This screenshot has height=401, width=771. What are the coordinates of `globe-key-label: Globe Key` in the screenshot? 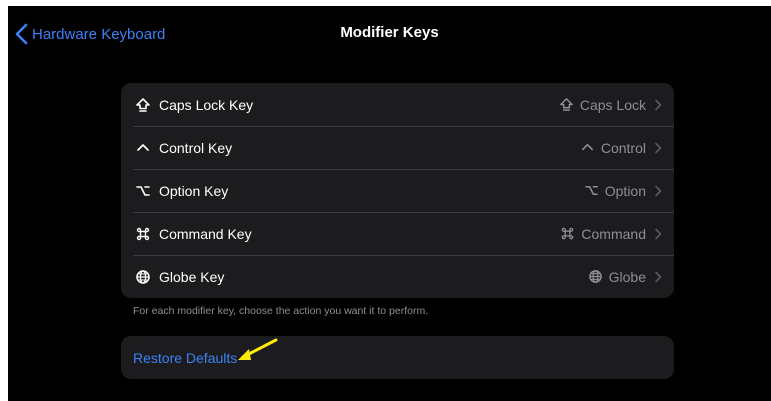 It's located at (192, 276).